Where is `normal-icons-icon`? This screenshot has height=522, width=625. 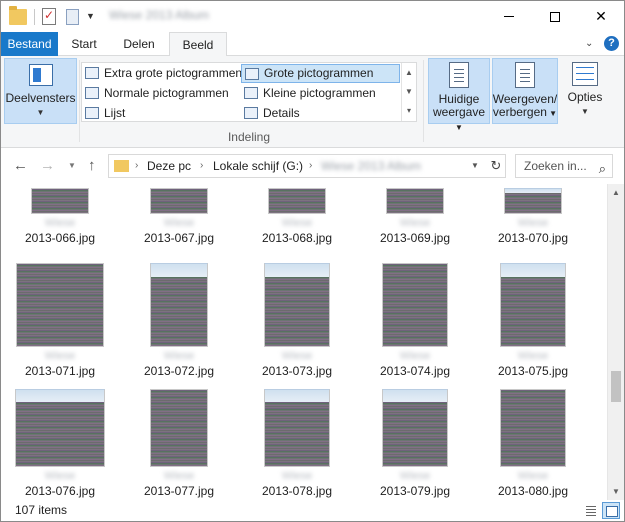
normal-icons-icon is located at coordinates (92, 93).